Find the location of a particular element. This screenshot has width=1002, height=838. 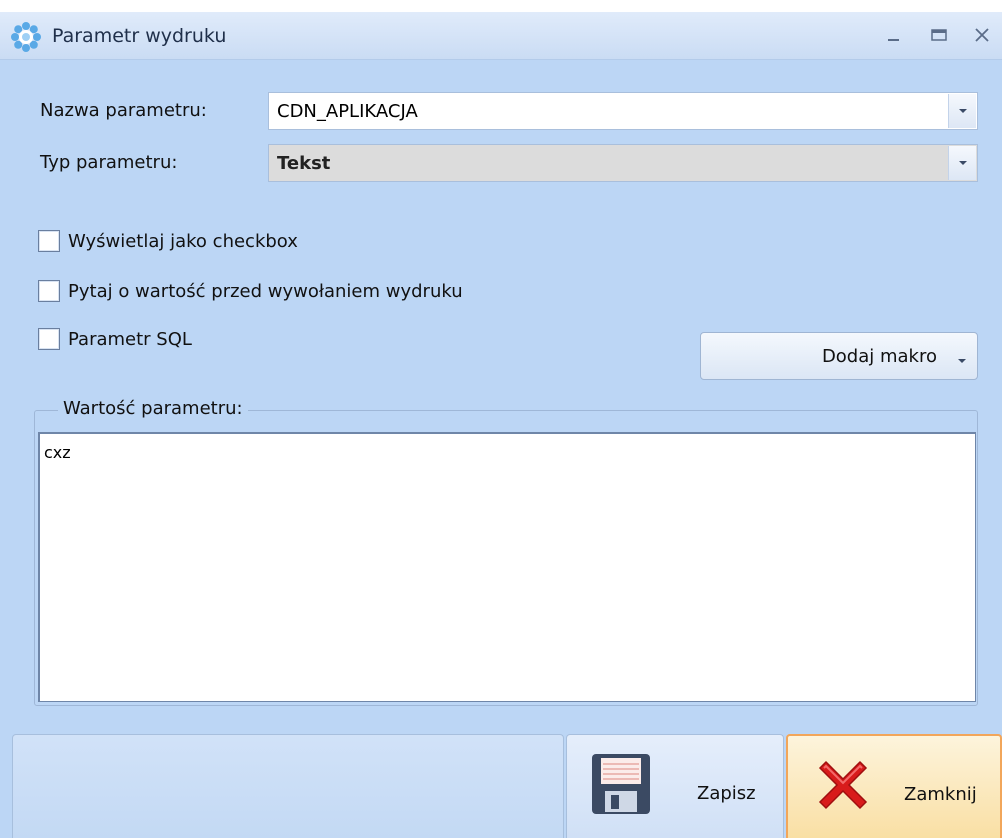

ask-before-print-option: Pytaj o wartość przed wywołaniem wydruku is located at coordinates (250, 291).